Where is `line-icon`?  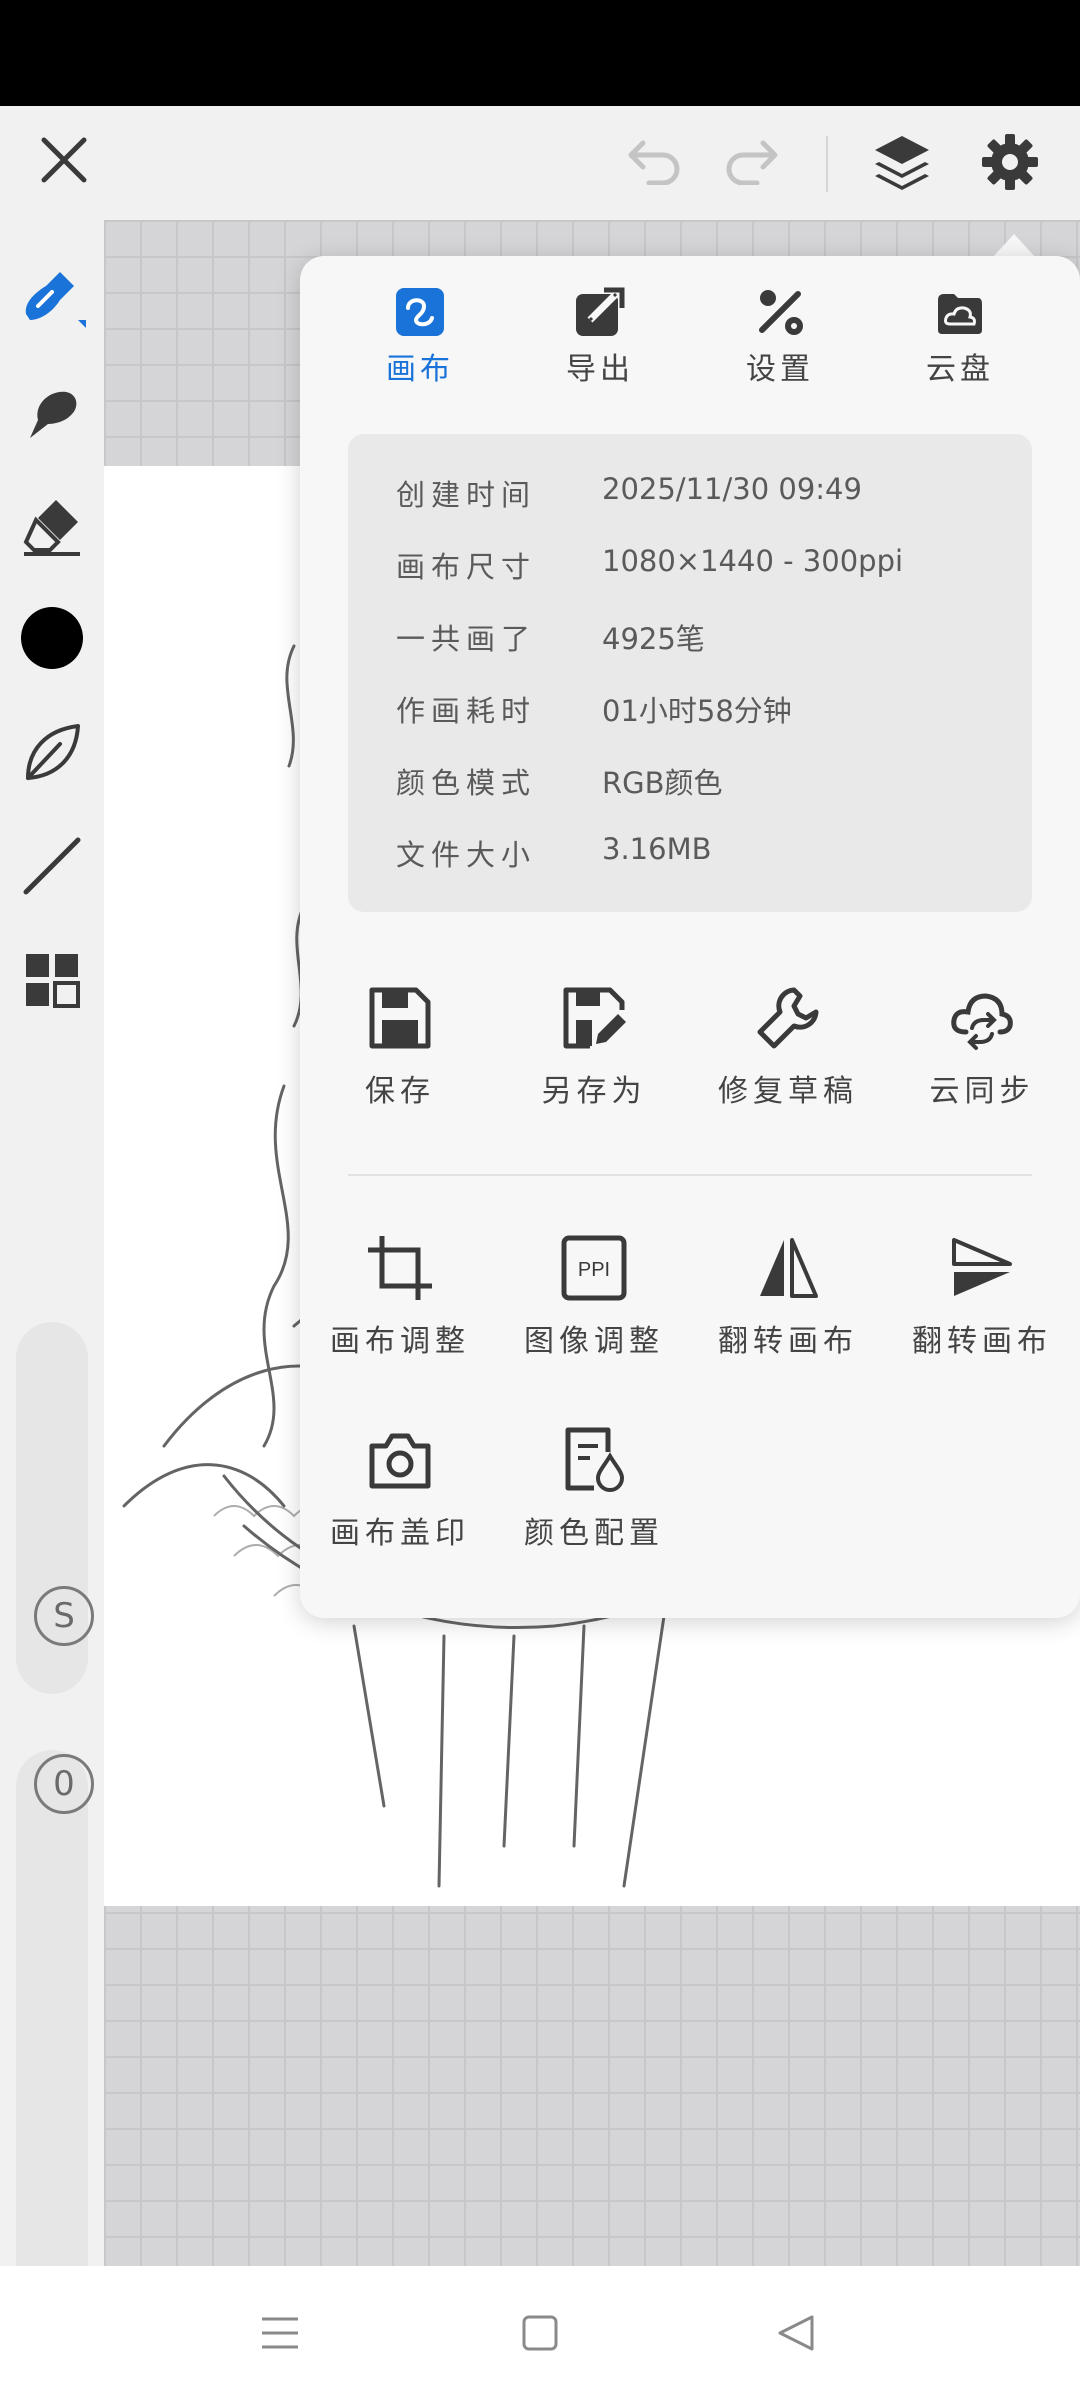 line-icon is located at coordinates (52, 866).